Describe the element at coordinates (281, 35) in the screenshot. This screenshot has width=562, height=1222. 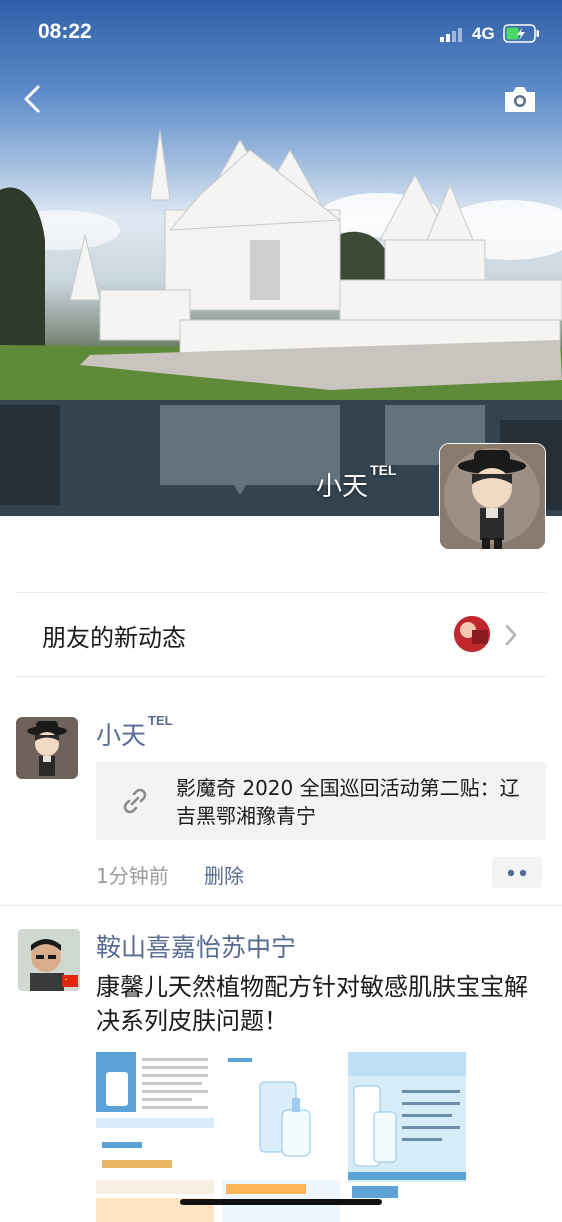
I see `status-bar: 08:22 4G` at that location.